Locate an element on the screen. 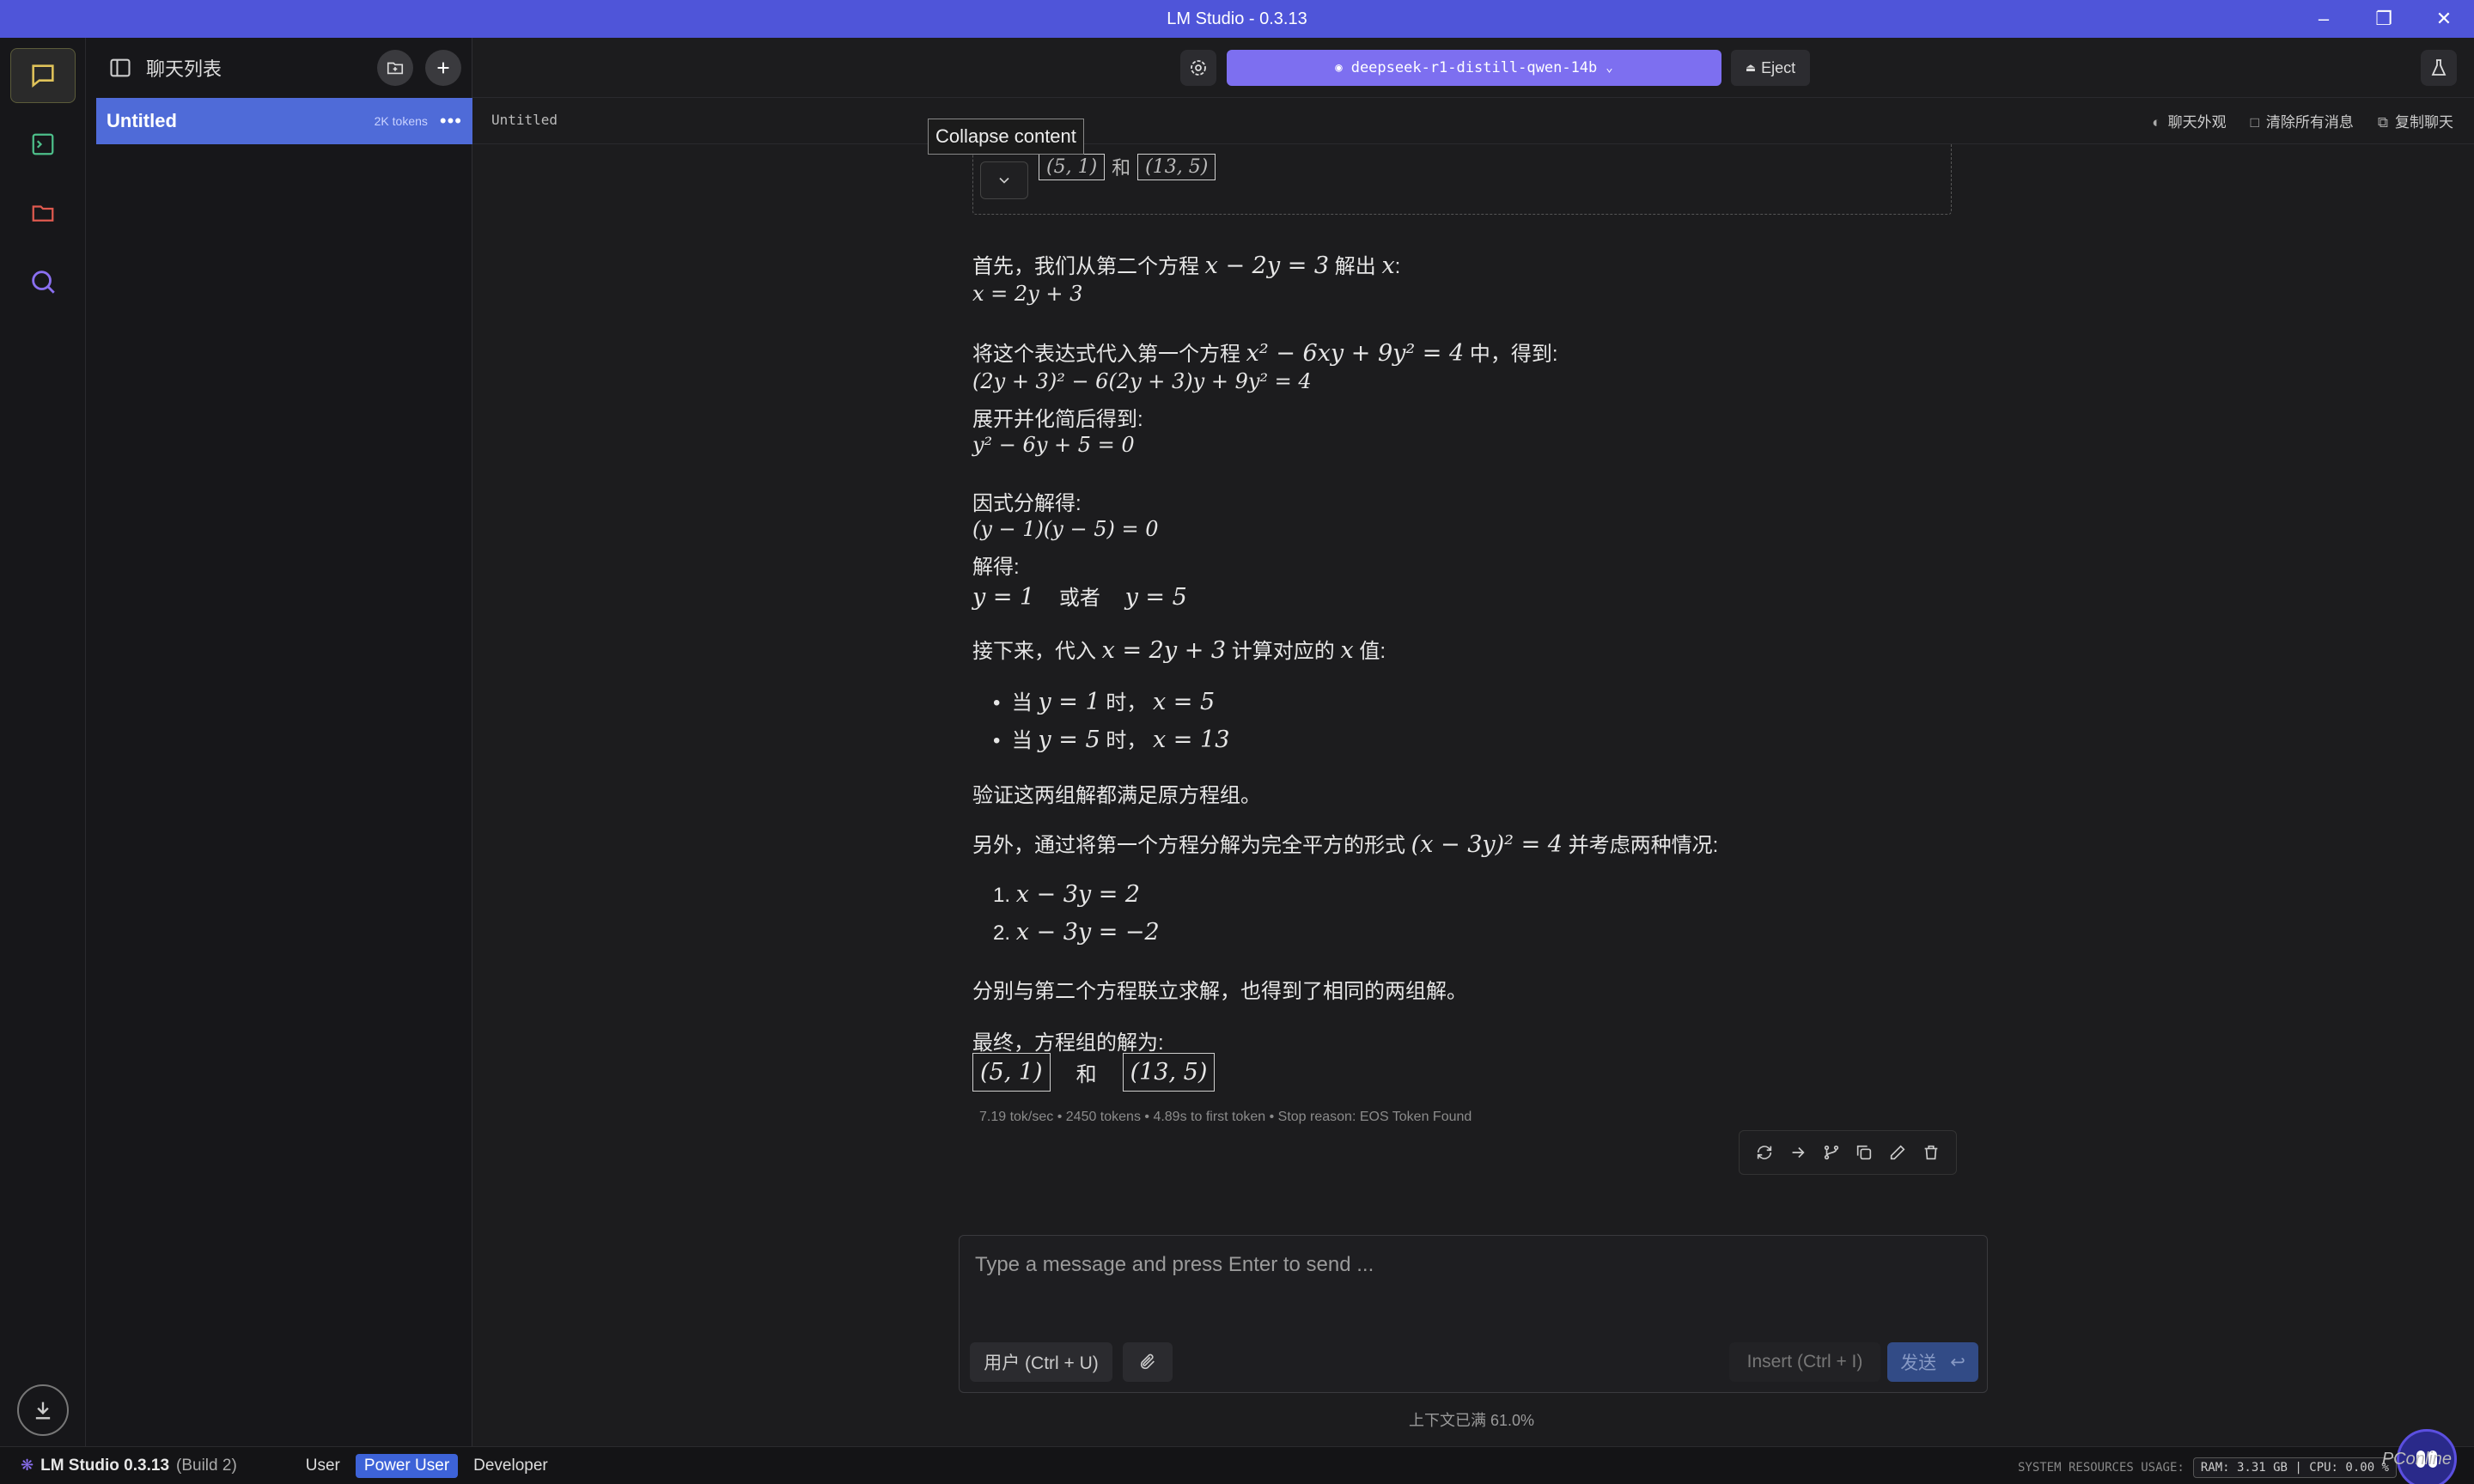 The image size is (2474, 1484). sysres-values: RAM: 3.31 GB | CPU: 0.00 % is located at coordinates (2294, 1467).